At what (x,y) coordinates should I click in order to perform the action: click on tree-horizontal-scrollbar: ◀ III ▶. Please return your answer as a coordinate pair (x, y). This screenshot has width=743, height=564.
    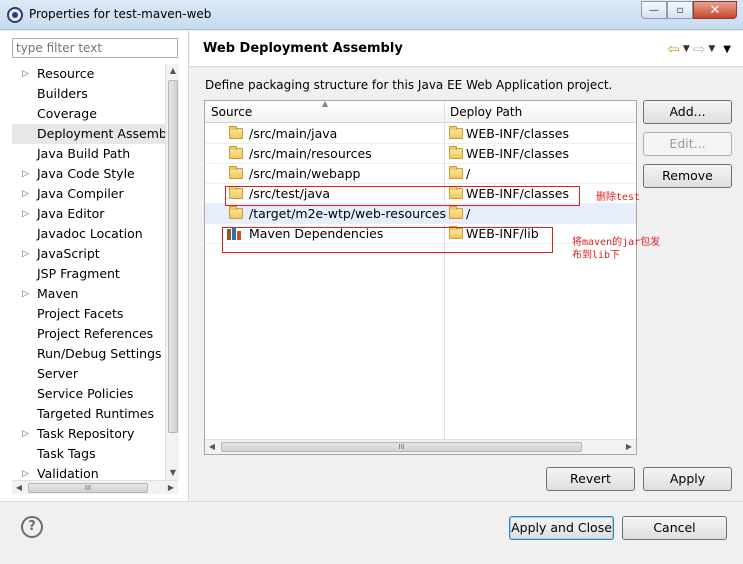
    Looking at the image, I should click on (95, 487).